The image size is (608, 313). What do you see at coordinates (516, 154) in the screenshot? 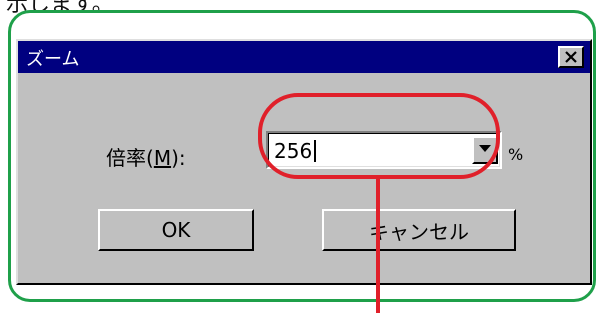
I see `percent-unit: %` at bounding box center [516, 154].